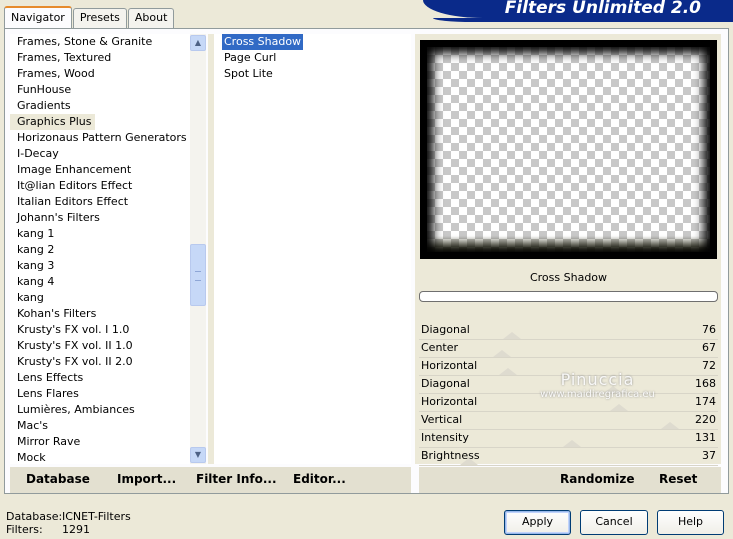 This screenshot has height=539, width=733. I want to click on category-item: Image Enhancement, so click(100, 170).